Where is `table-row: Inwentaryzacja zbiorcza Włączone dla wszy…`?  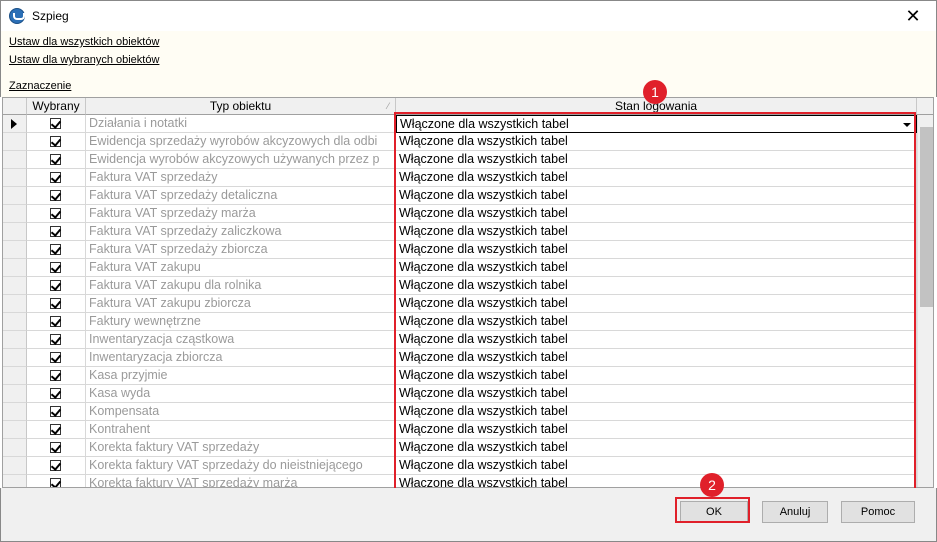
table-row: Inwentaryzacja zbiorcza Włączone dla wszy… is located at coordinates (460, 358).